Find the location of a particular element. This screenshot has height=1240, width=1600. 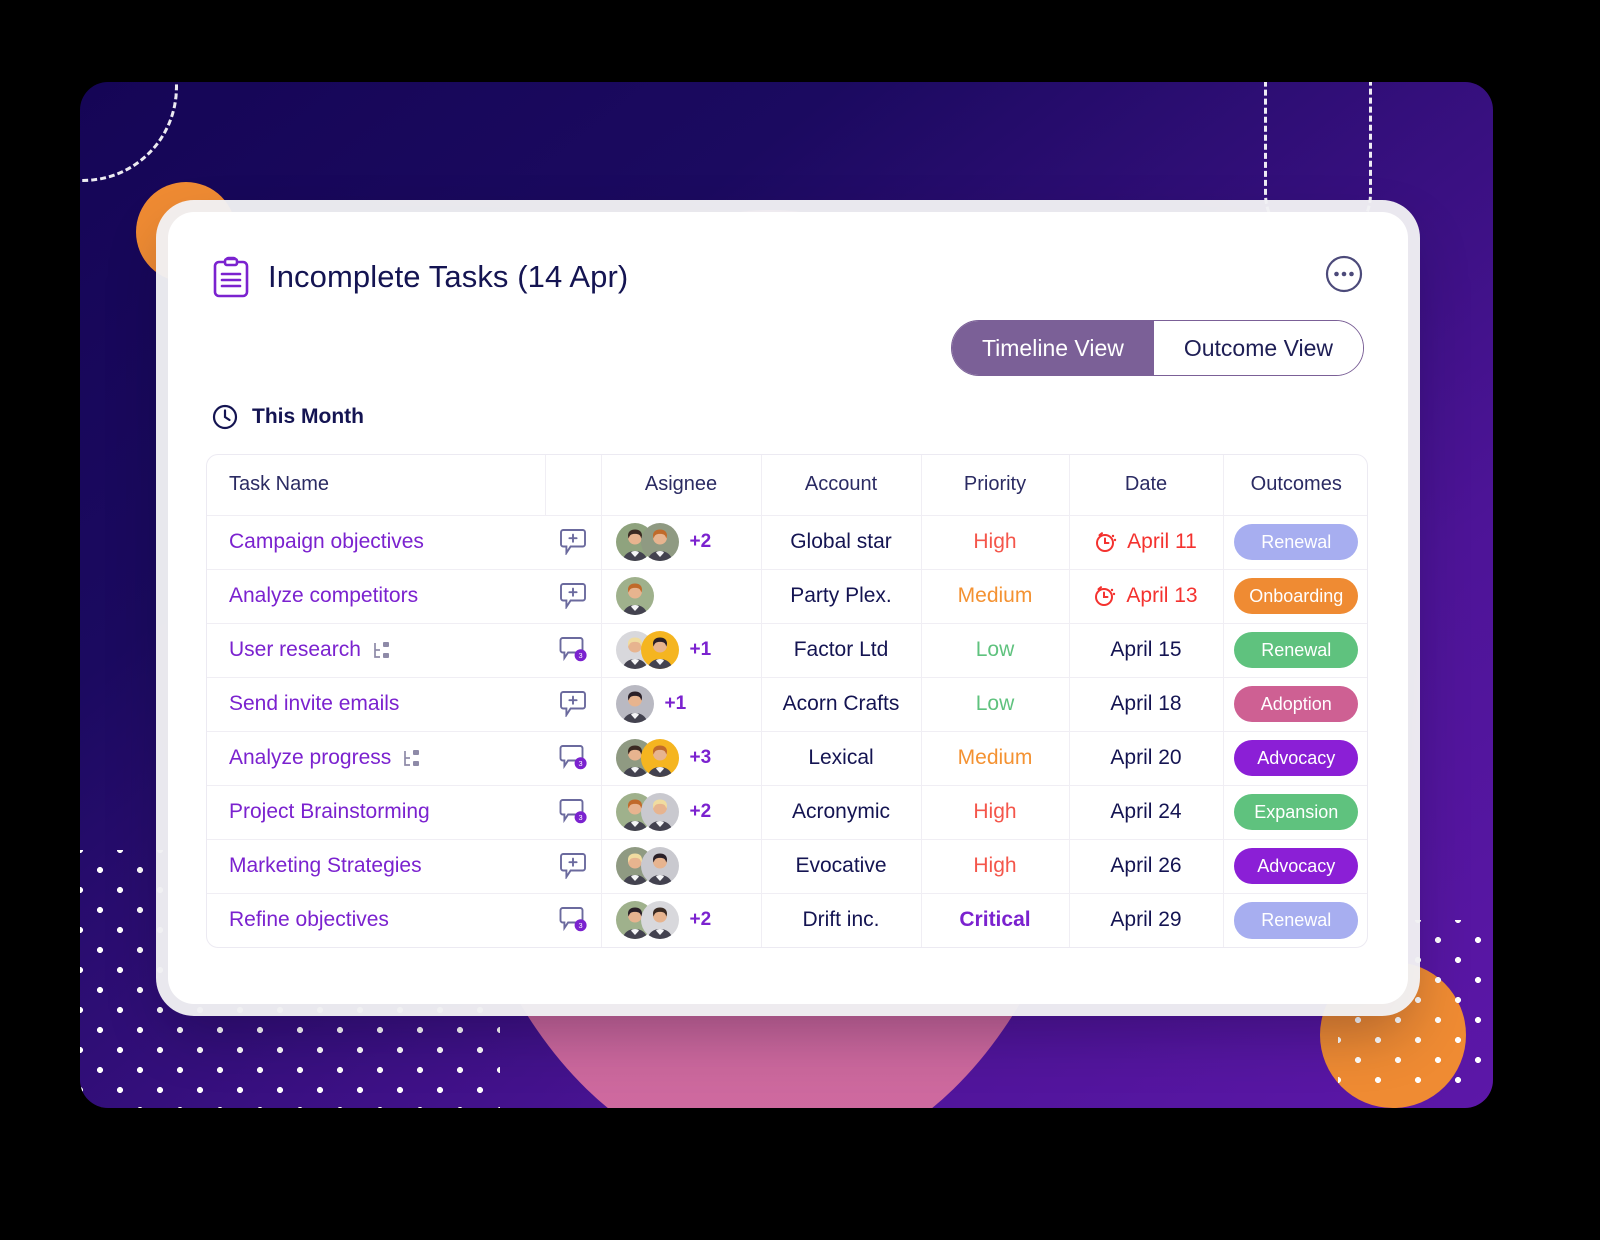

more-options-icon is located at coordinates (1344, 274).